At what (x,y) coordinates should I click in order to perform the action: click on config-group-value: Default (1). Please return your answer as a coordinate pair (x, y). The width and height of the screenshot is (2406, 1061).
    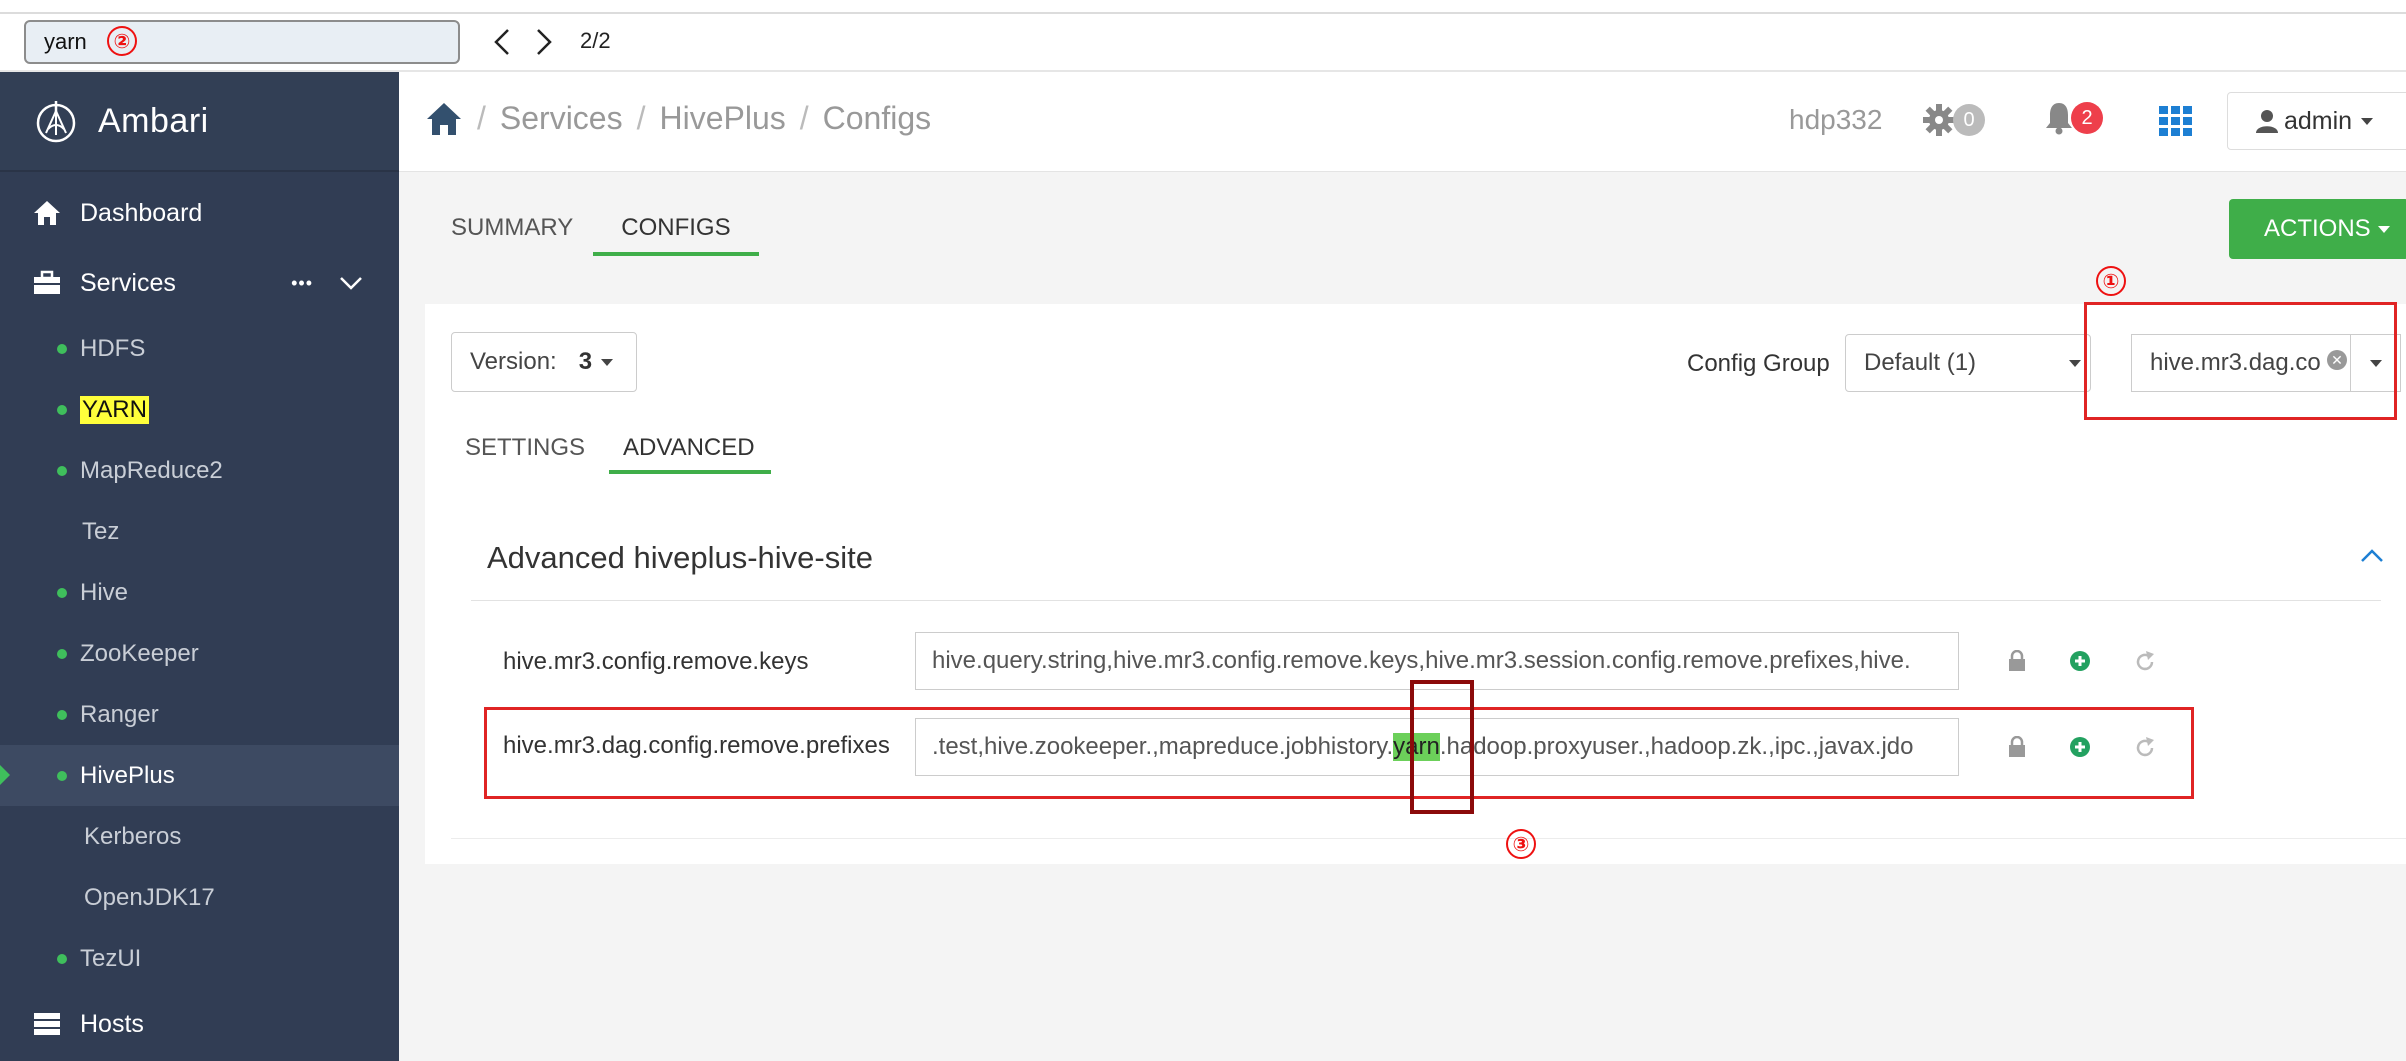
    Looking at the image, I should click on (1920, 362).